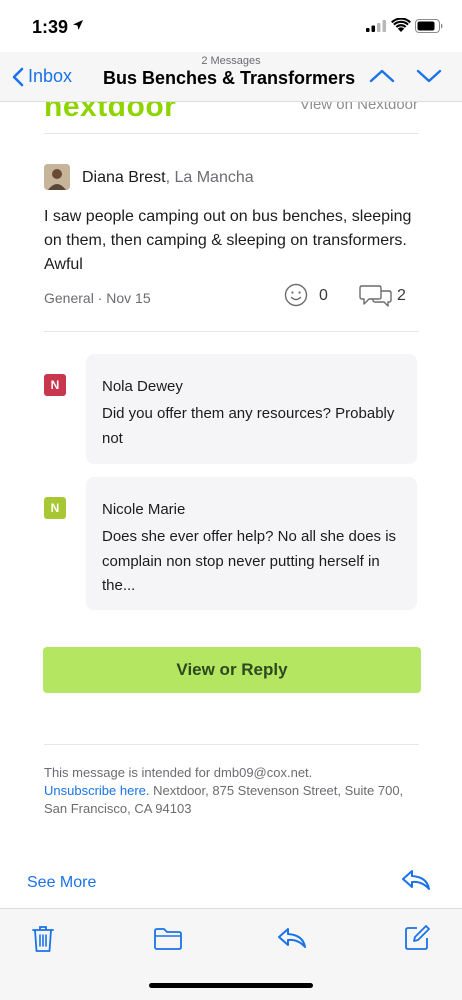 This screenshot has width=462, height=1000. What do you see at coordinates (43, 939) in the screenshot?
I see `trash-icon` at bounding box center [43, 939].